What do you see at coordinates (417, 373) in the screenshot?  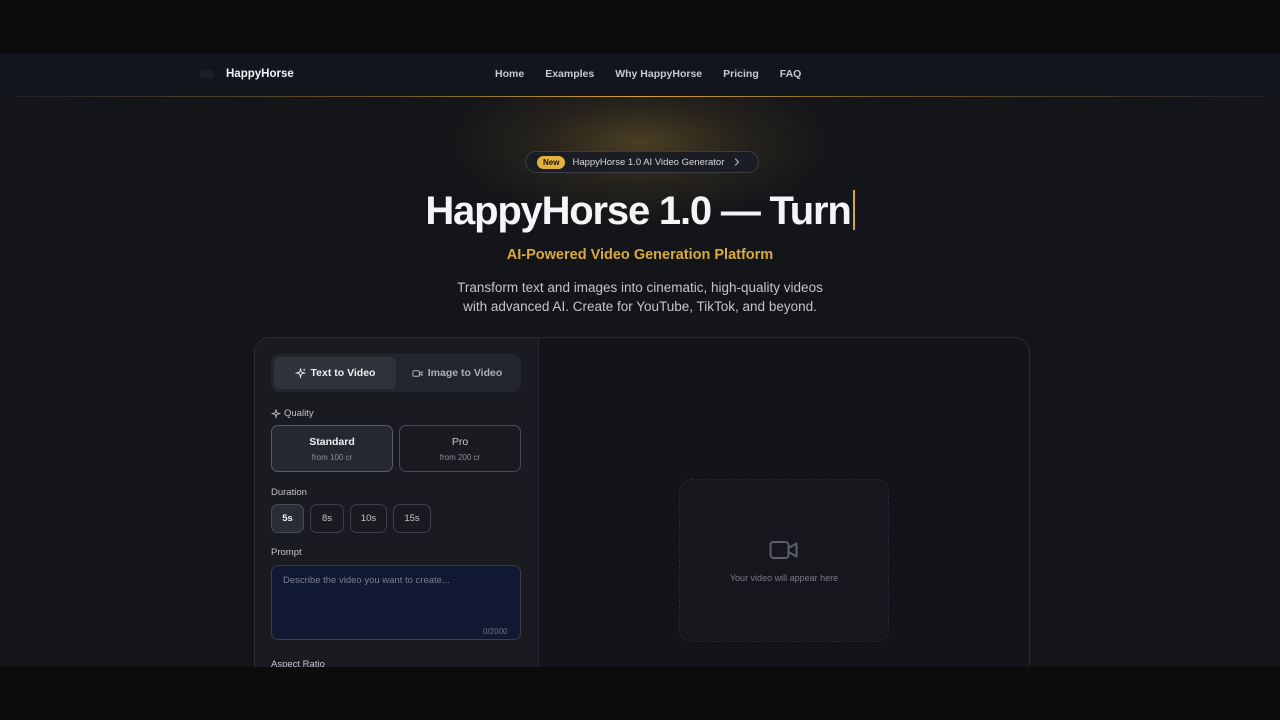 I see `video-icon` at bounding box center [417, 373].